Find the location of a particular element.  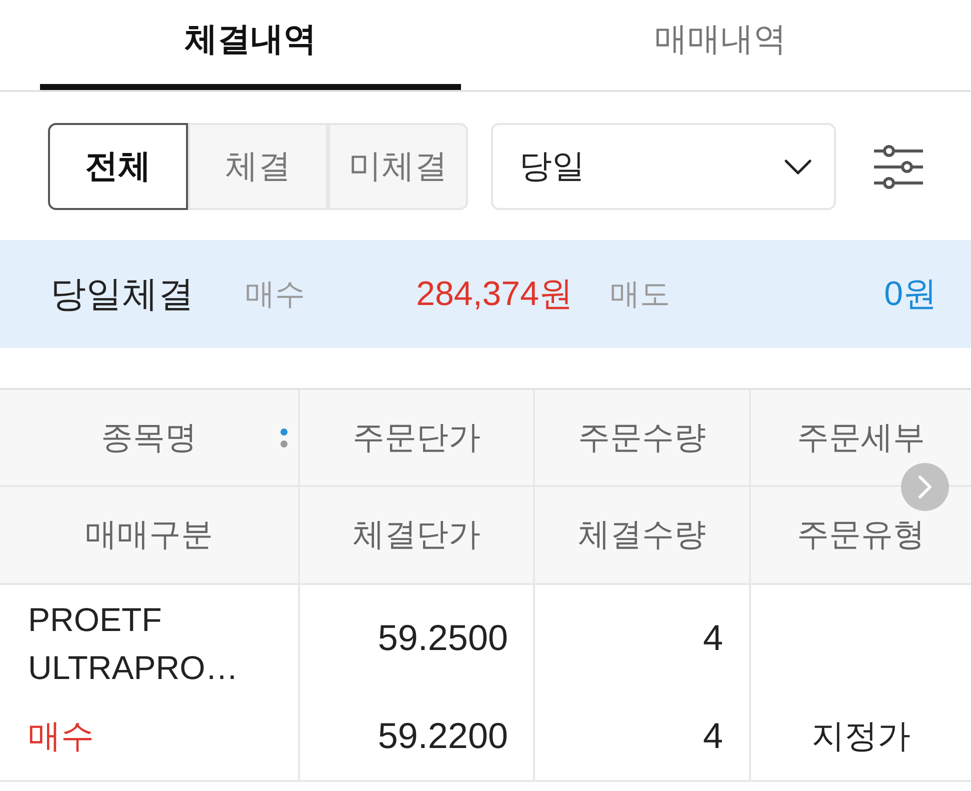

chevron-down-icon is located at coordinates (798, 166).